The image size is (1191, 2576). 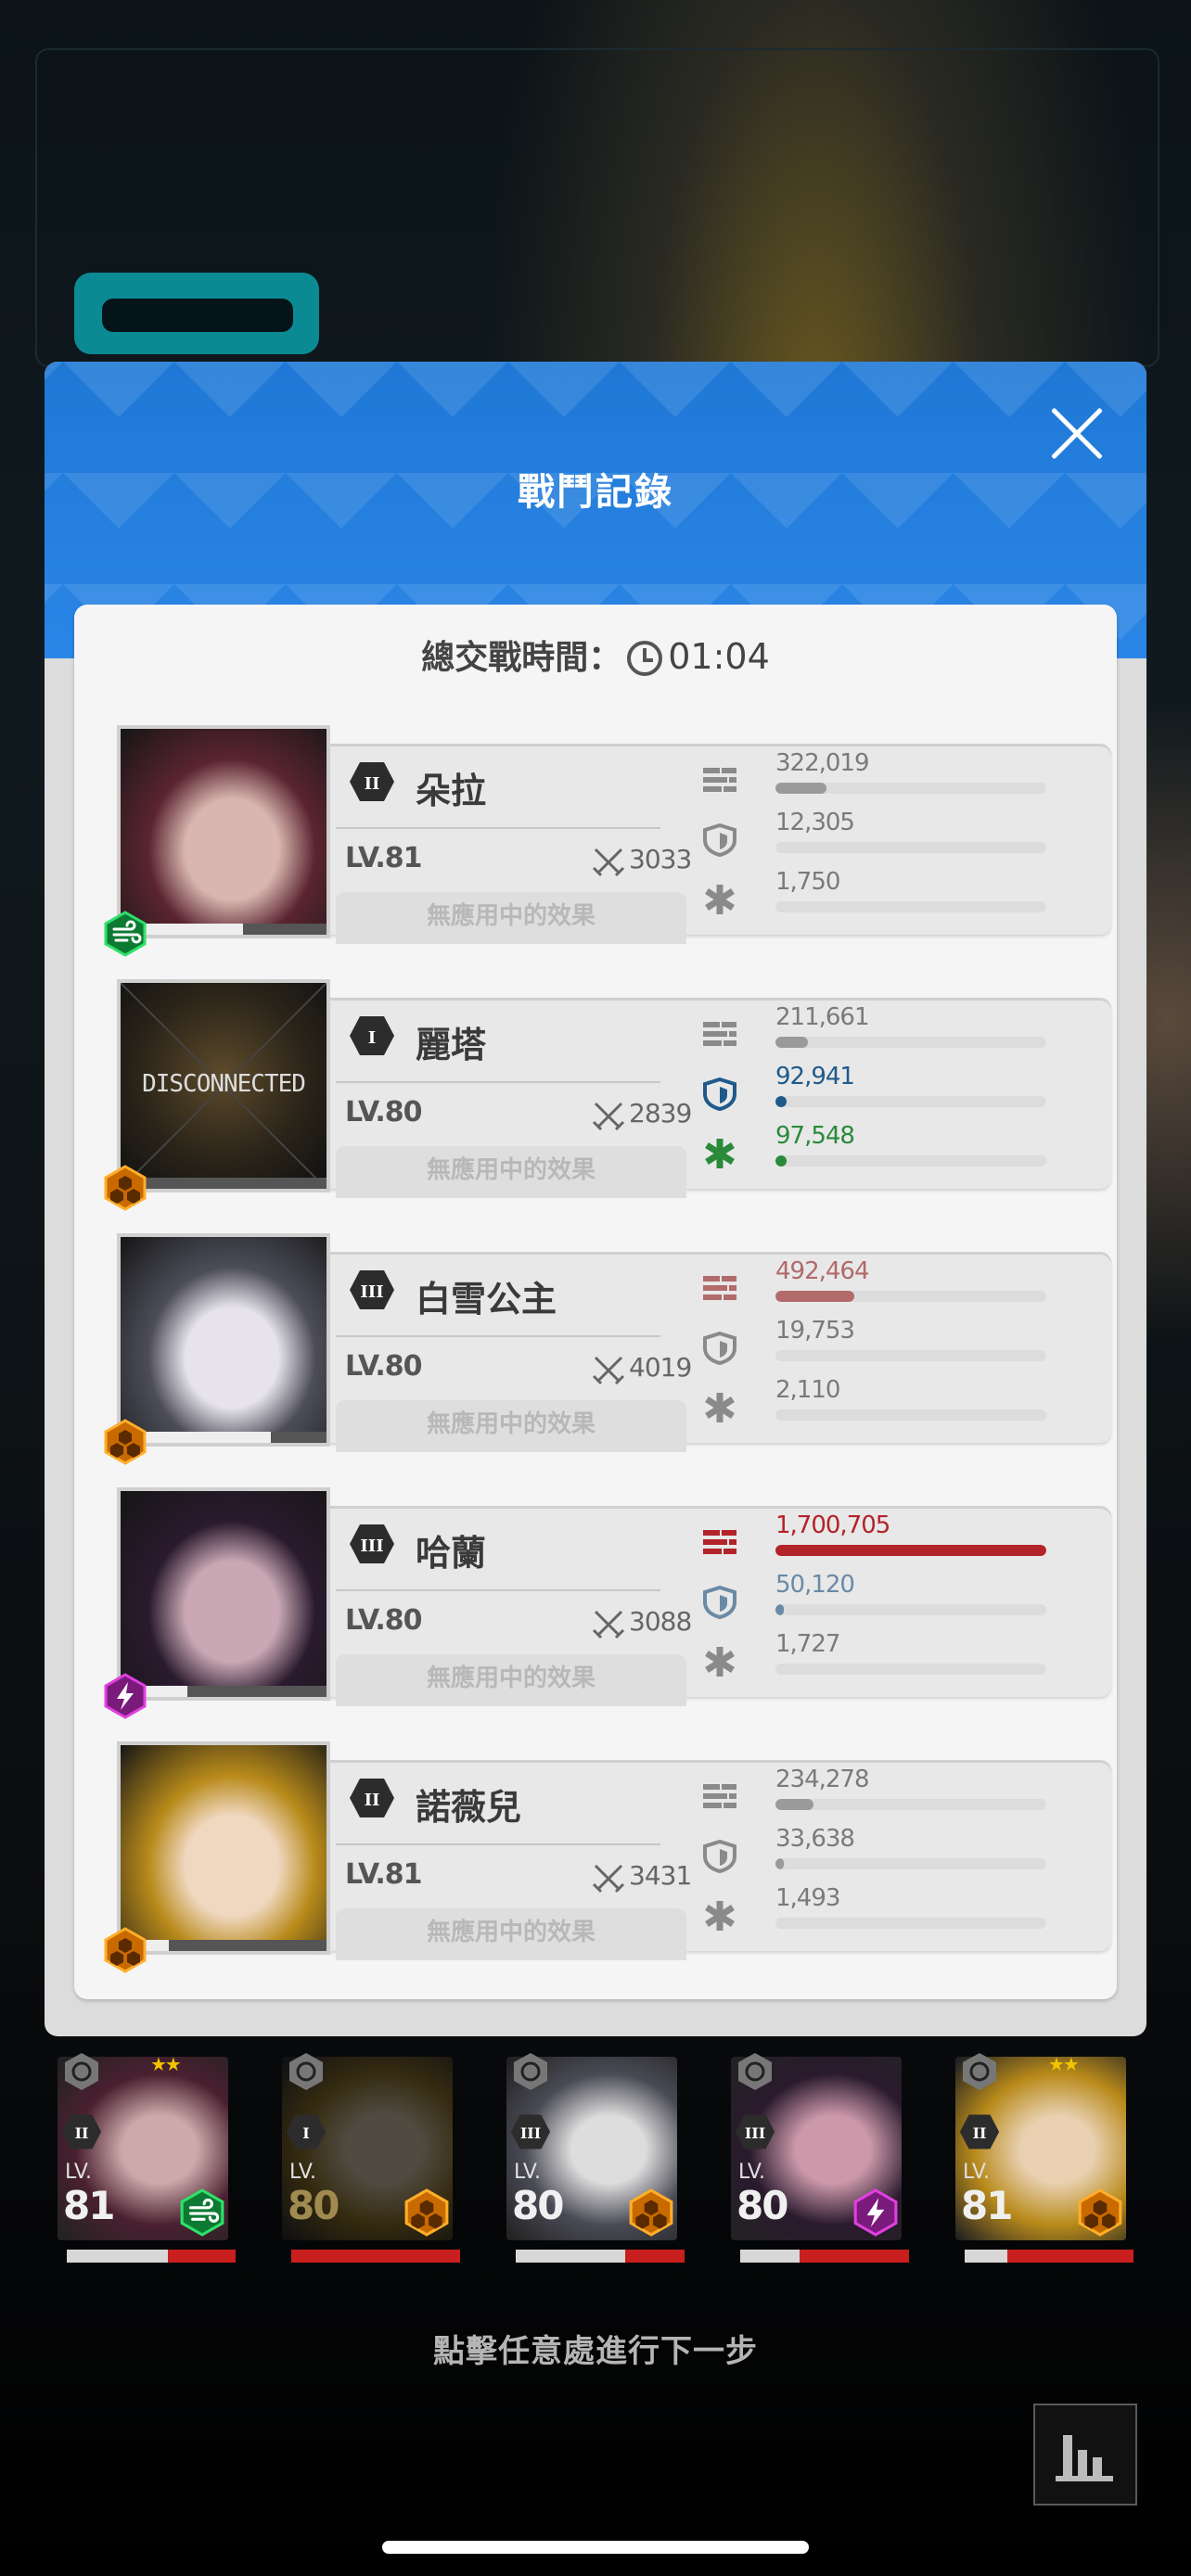 I want to click on continue-hint: 點擊任意處進行下一步, so click(x=595, y=2348).